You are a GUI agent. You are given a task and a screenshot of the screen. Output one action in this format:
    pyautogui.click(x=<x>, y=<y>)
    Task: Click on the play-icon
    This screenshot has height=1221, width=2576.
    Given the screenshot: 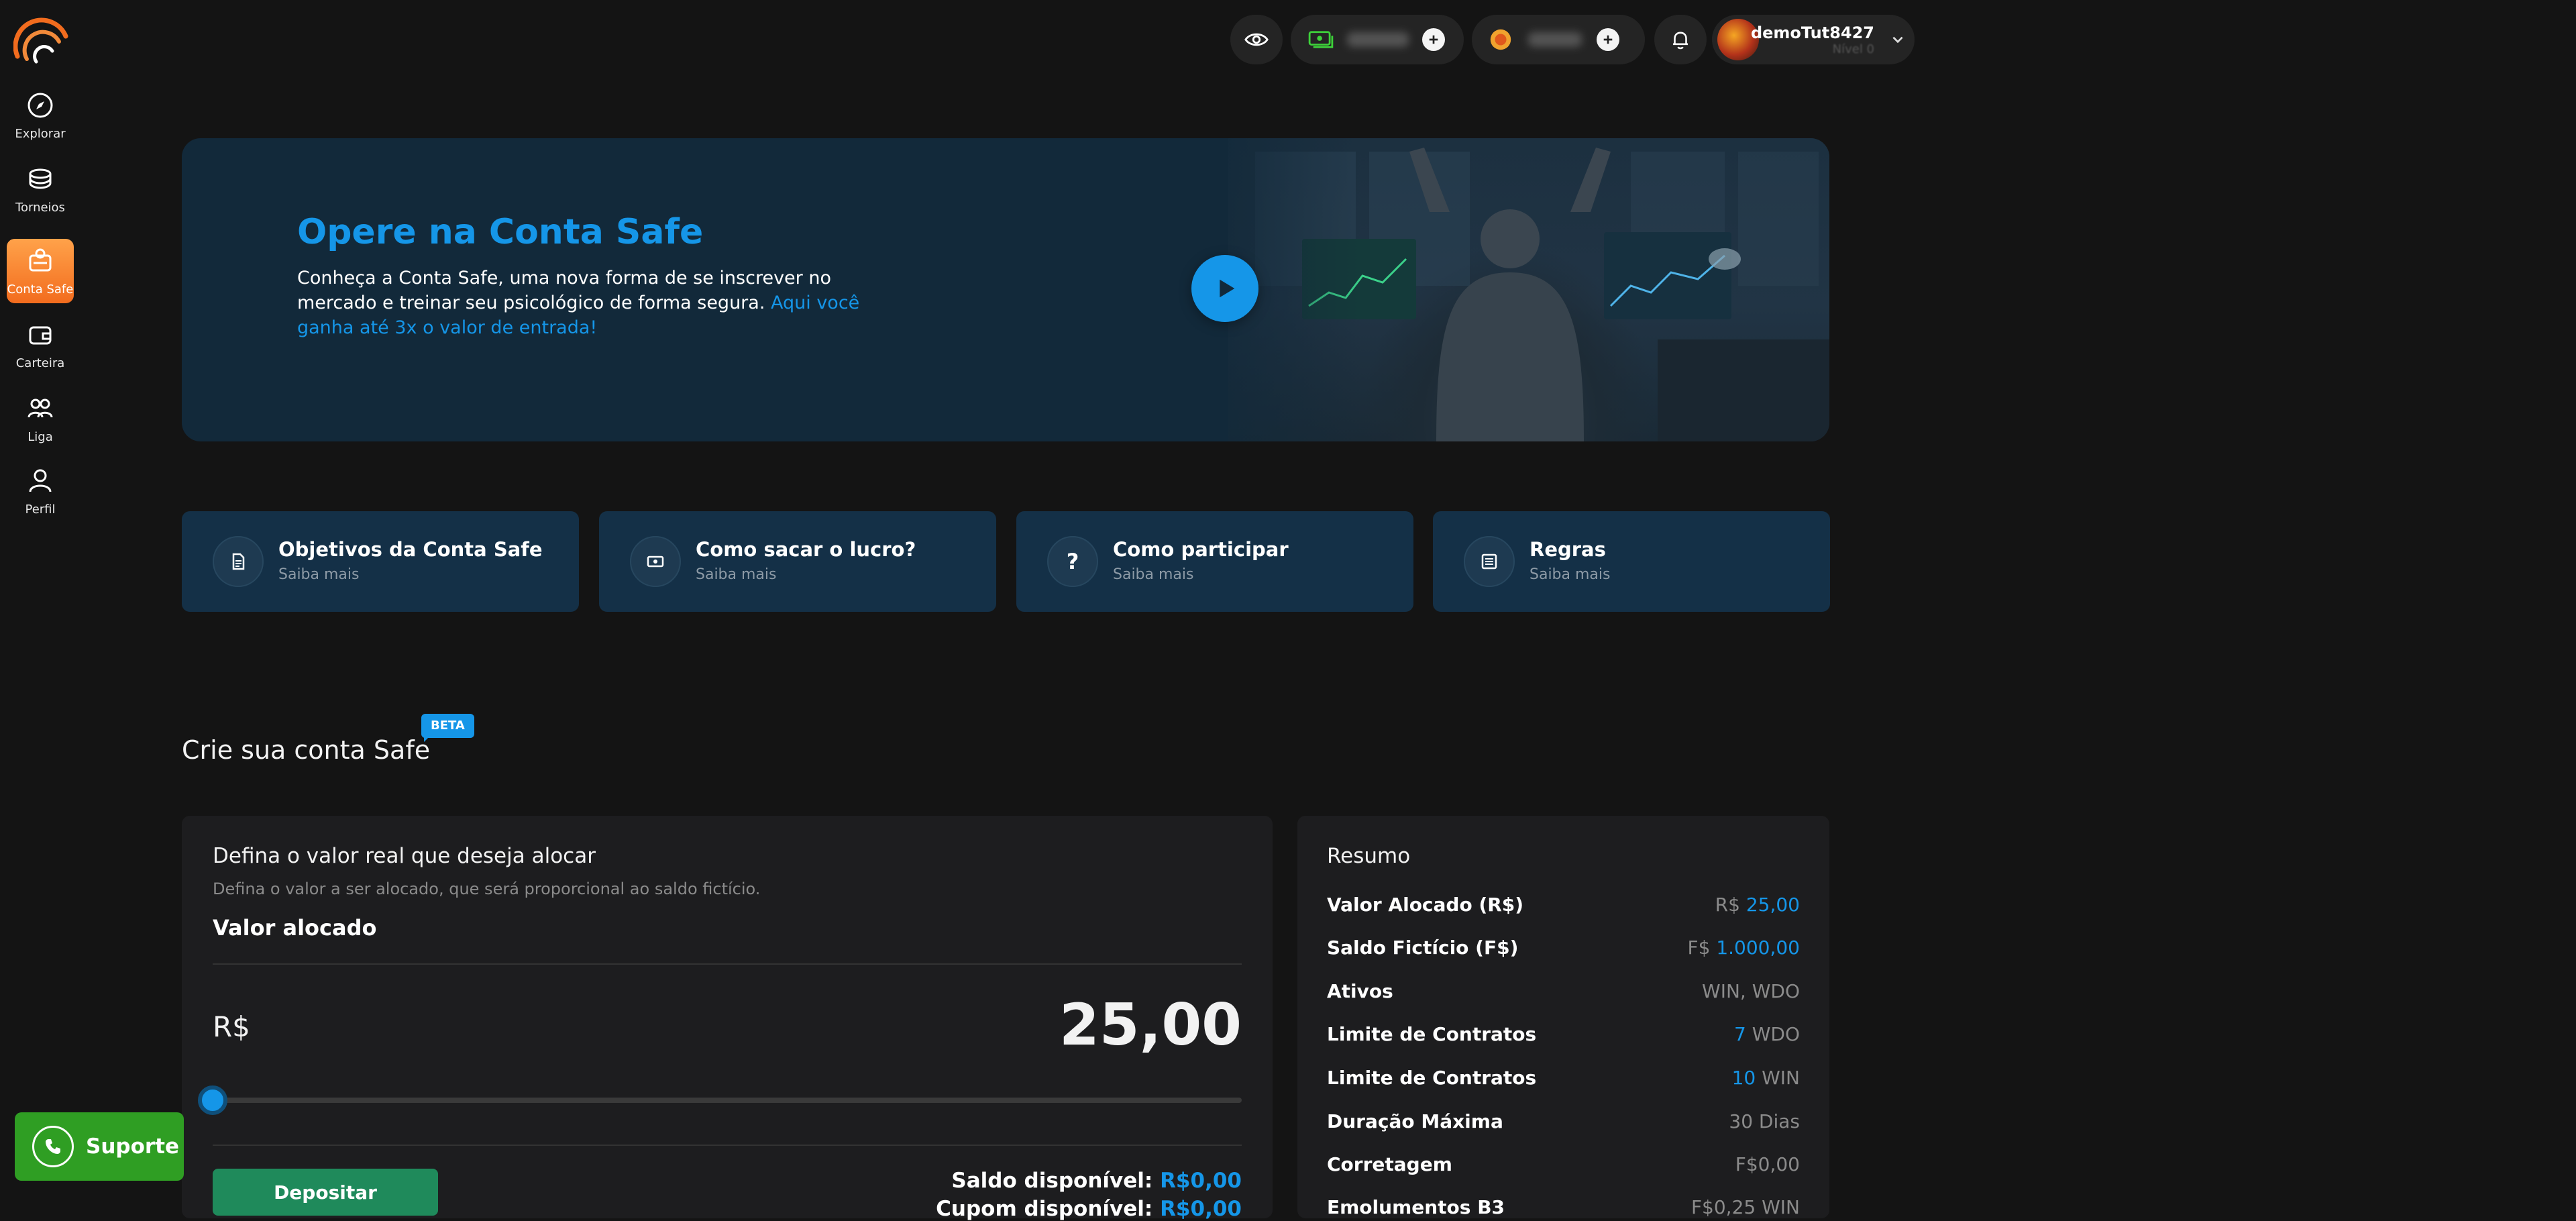 What is the action you would take?
    pyautogui.click(x=1227, y=288)
    